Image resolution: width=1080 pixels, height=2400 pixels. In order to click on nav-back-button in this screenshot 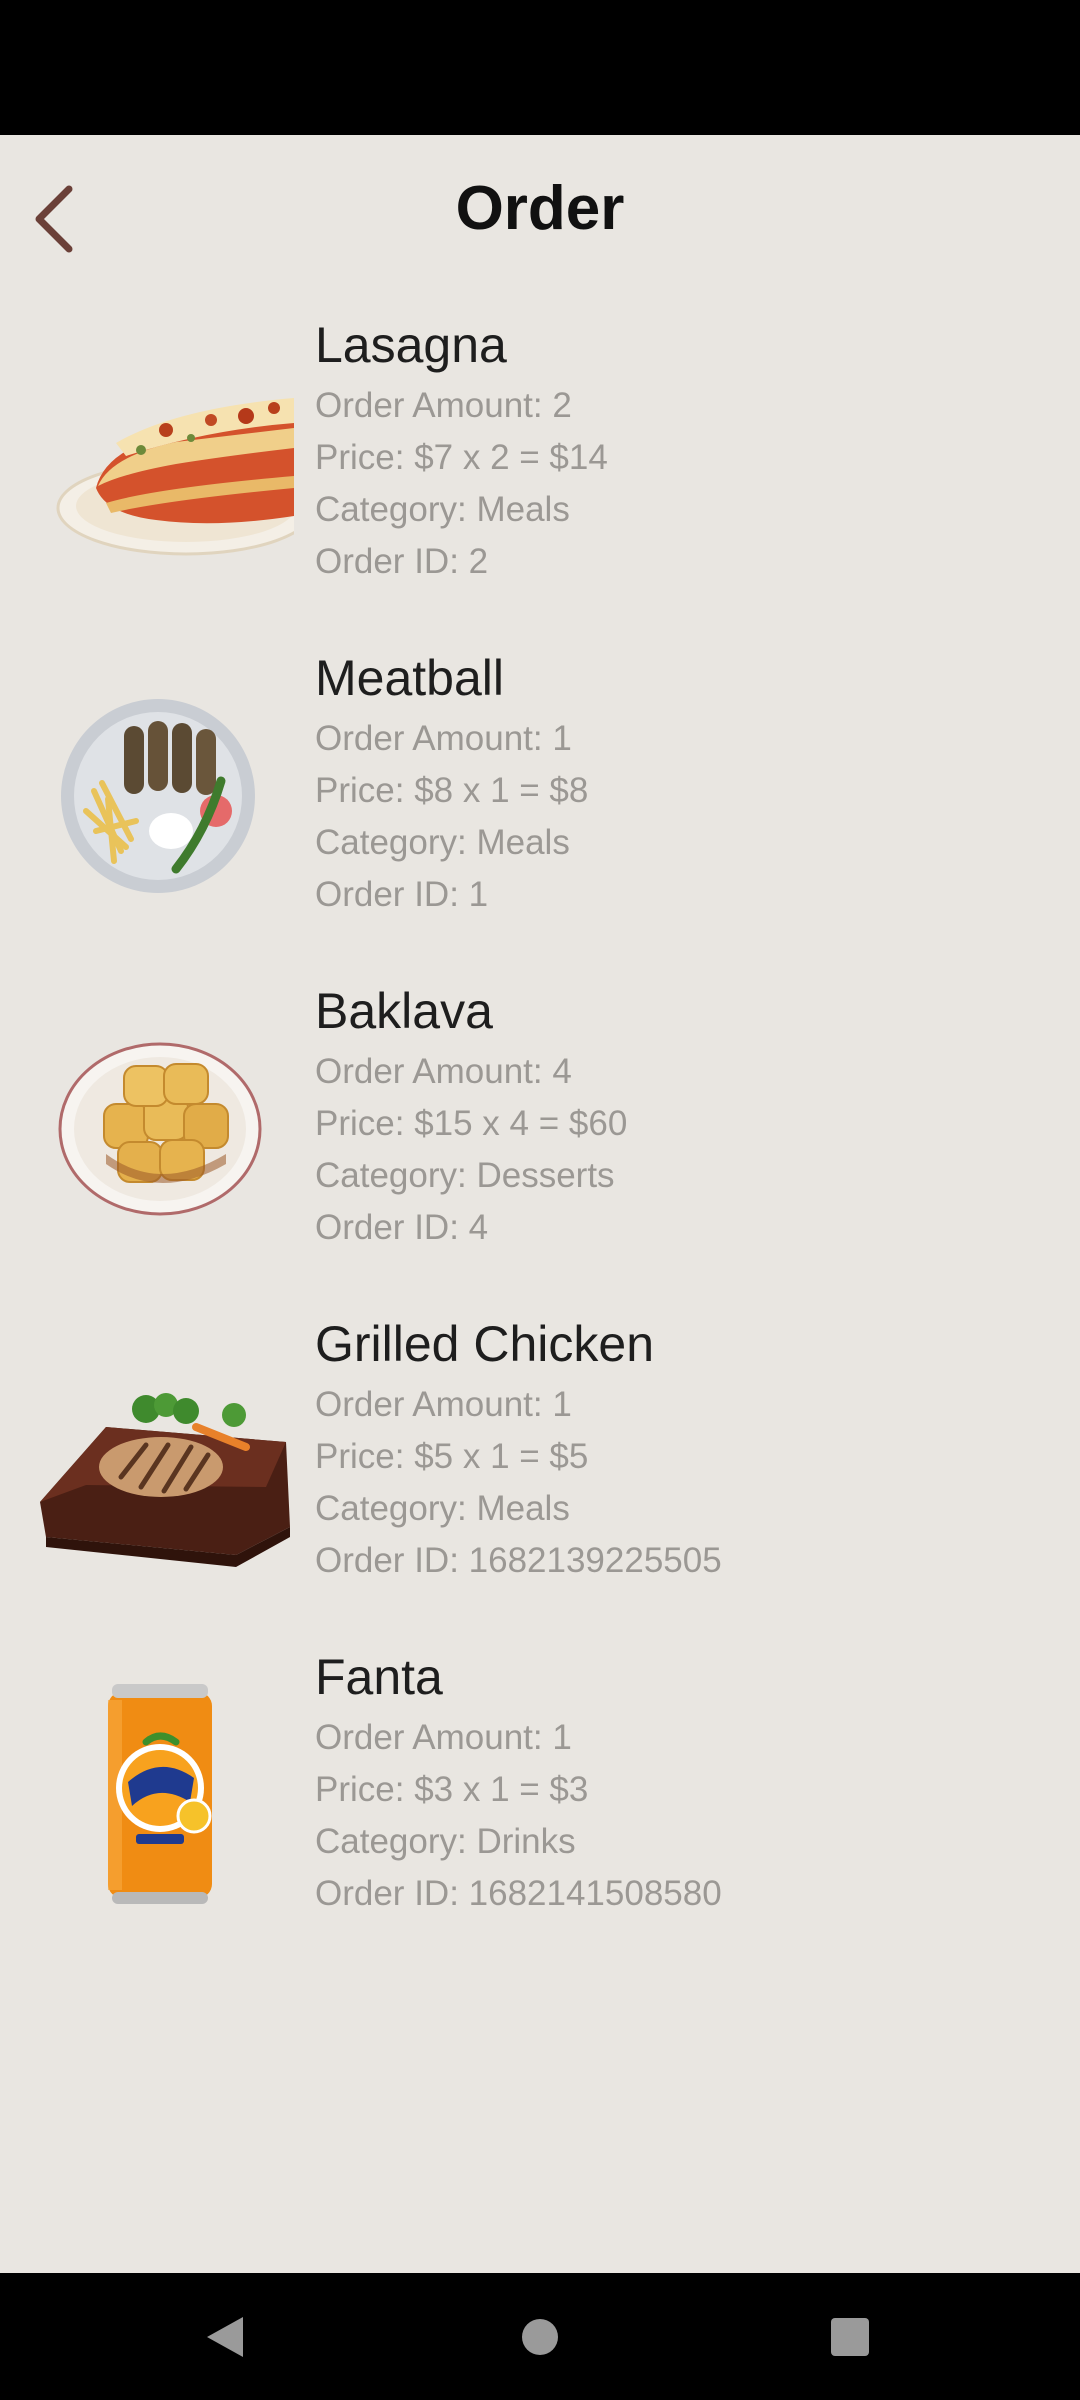, I will do `click(225, 2336)`.